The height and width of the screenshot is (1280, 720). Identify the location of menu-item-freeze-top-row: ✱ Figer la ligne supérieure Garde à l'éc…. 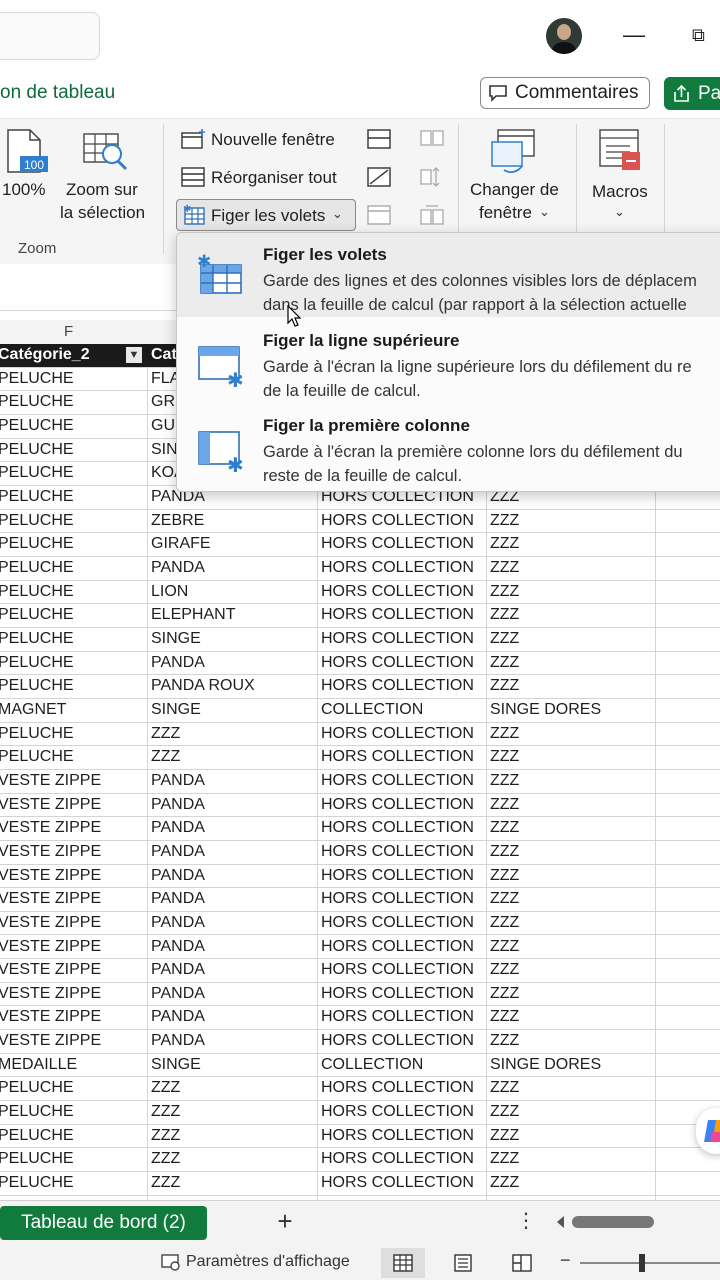
(448, 361).